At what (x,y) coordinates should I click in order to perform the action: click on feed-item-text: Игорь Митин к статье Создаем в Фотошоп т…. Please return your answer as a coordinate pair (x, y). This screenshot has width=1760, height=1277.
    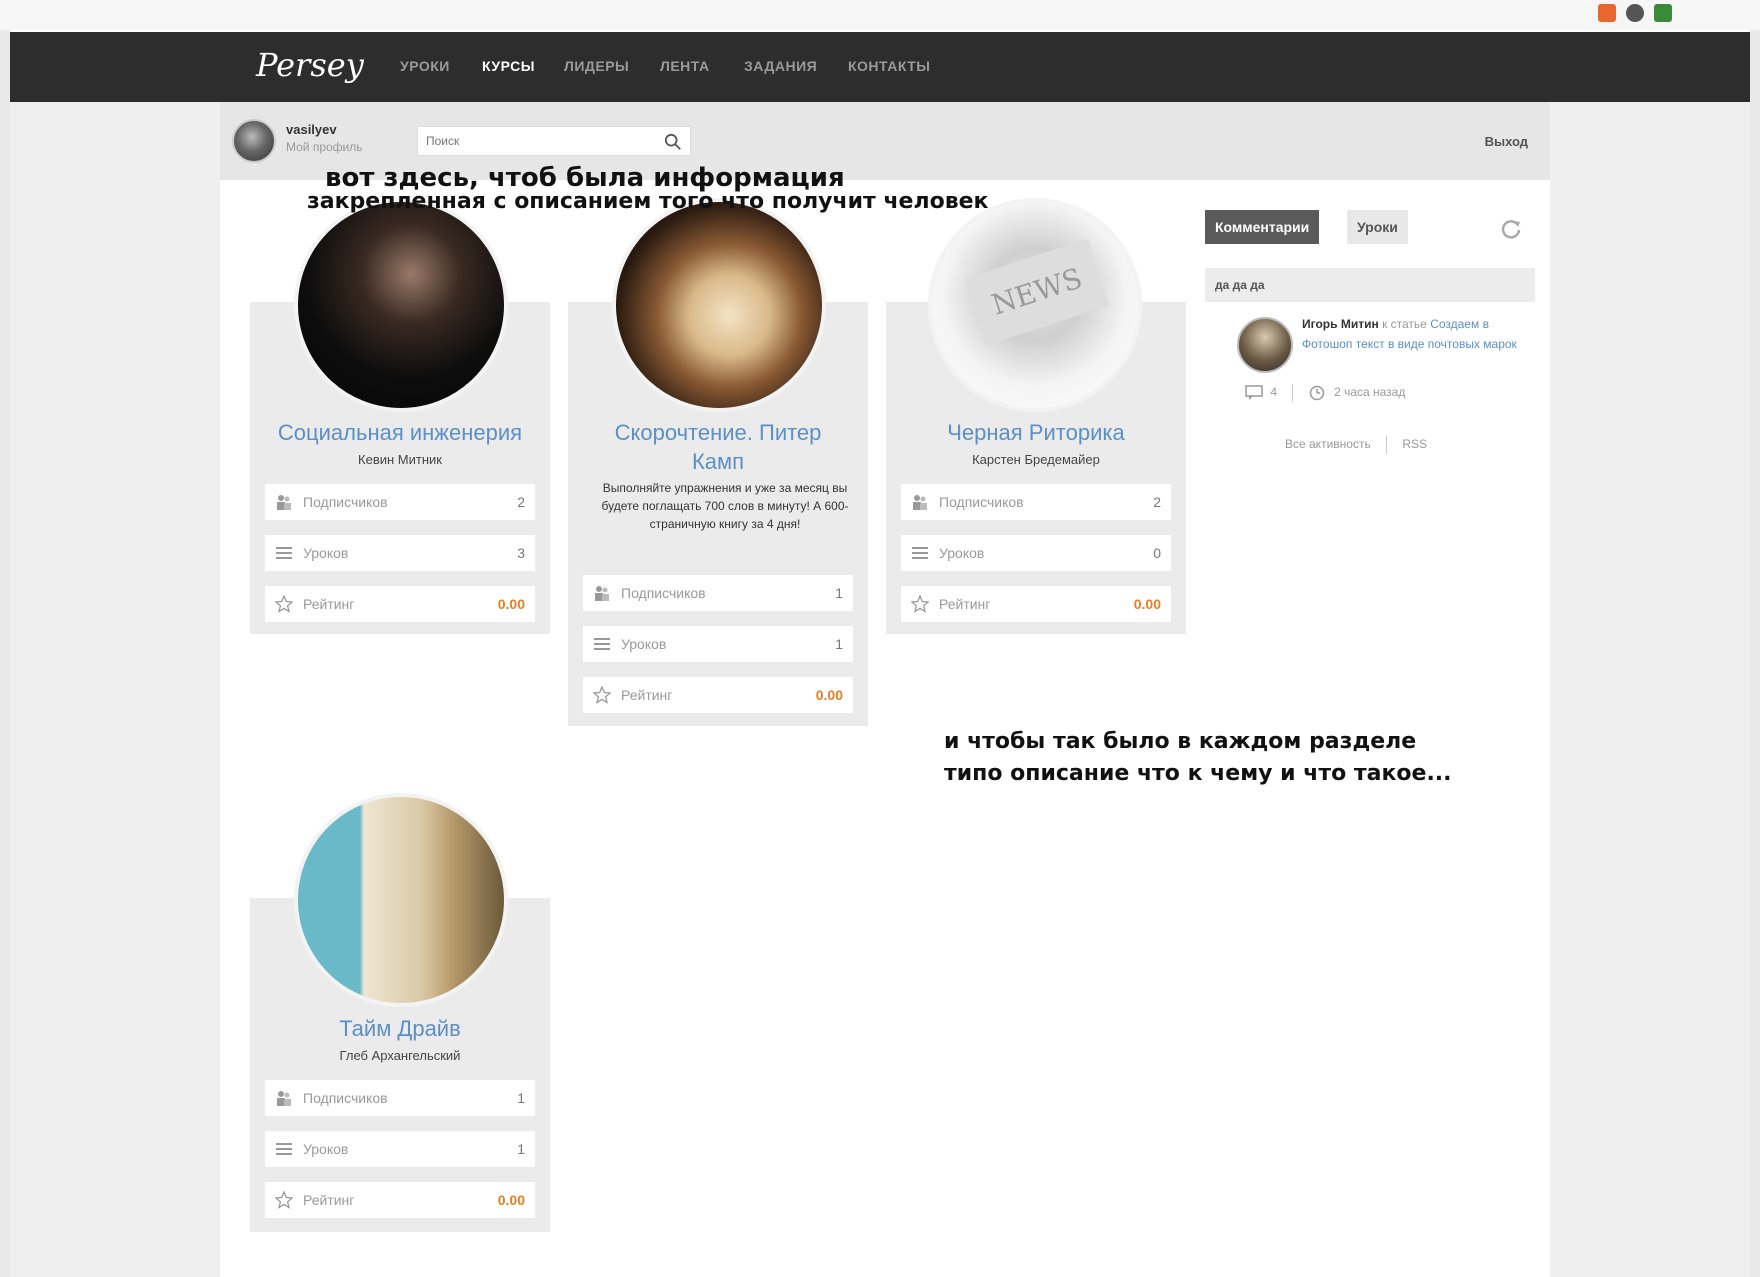
    Looking at the image, I should click on (1418, 334).